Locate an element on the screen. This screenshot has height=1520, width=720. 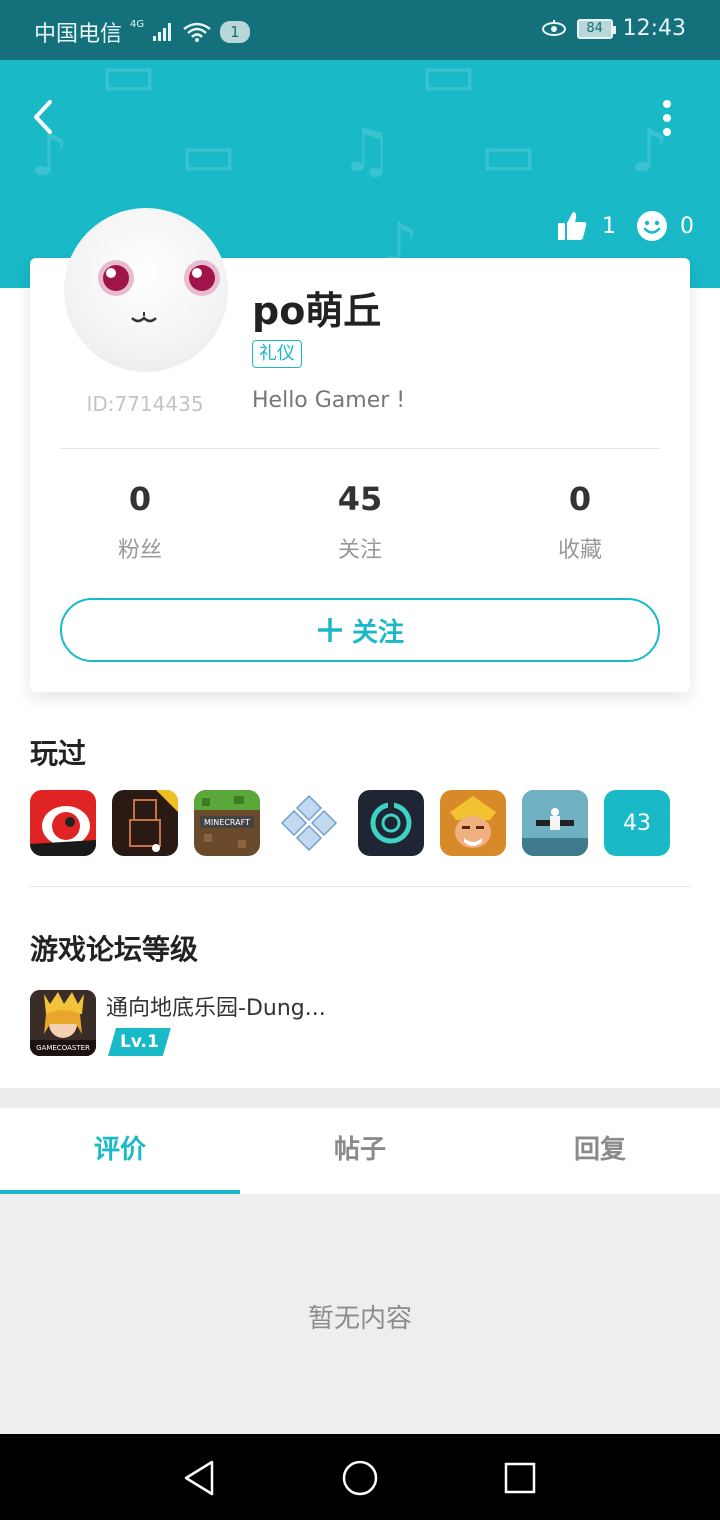
nav-back-button is located at coordinates (200, 1478).